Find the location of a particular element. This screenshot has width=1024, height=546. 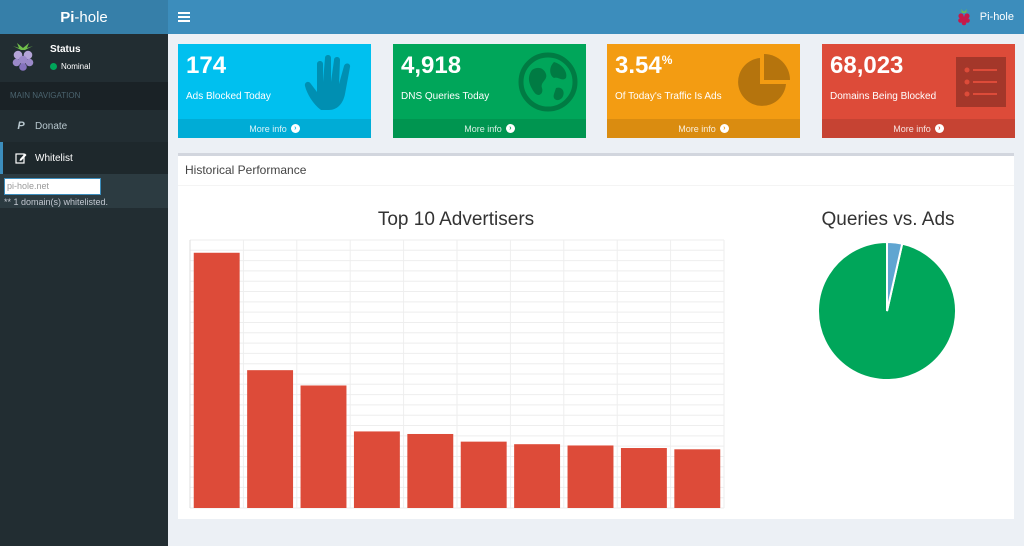

top-navbar: Pi-hole is located at coordinates (596, 17).